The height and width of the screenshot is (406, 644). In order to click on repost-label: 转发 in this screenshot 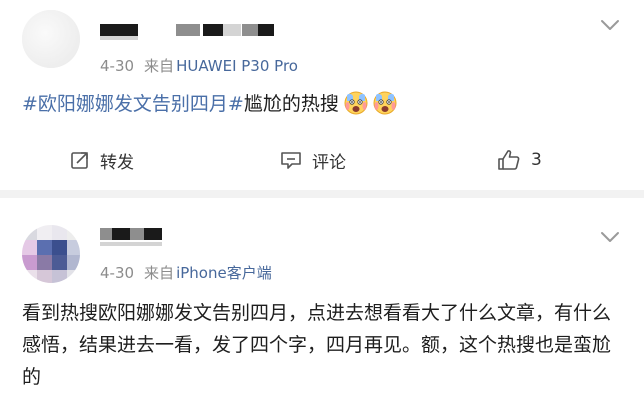, I will do `click(117, 162)`.